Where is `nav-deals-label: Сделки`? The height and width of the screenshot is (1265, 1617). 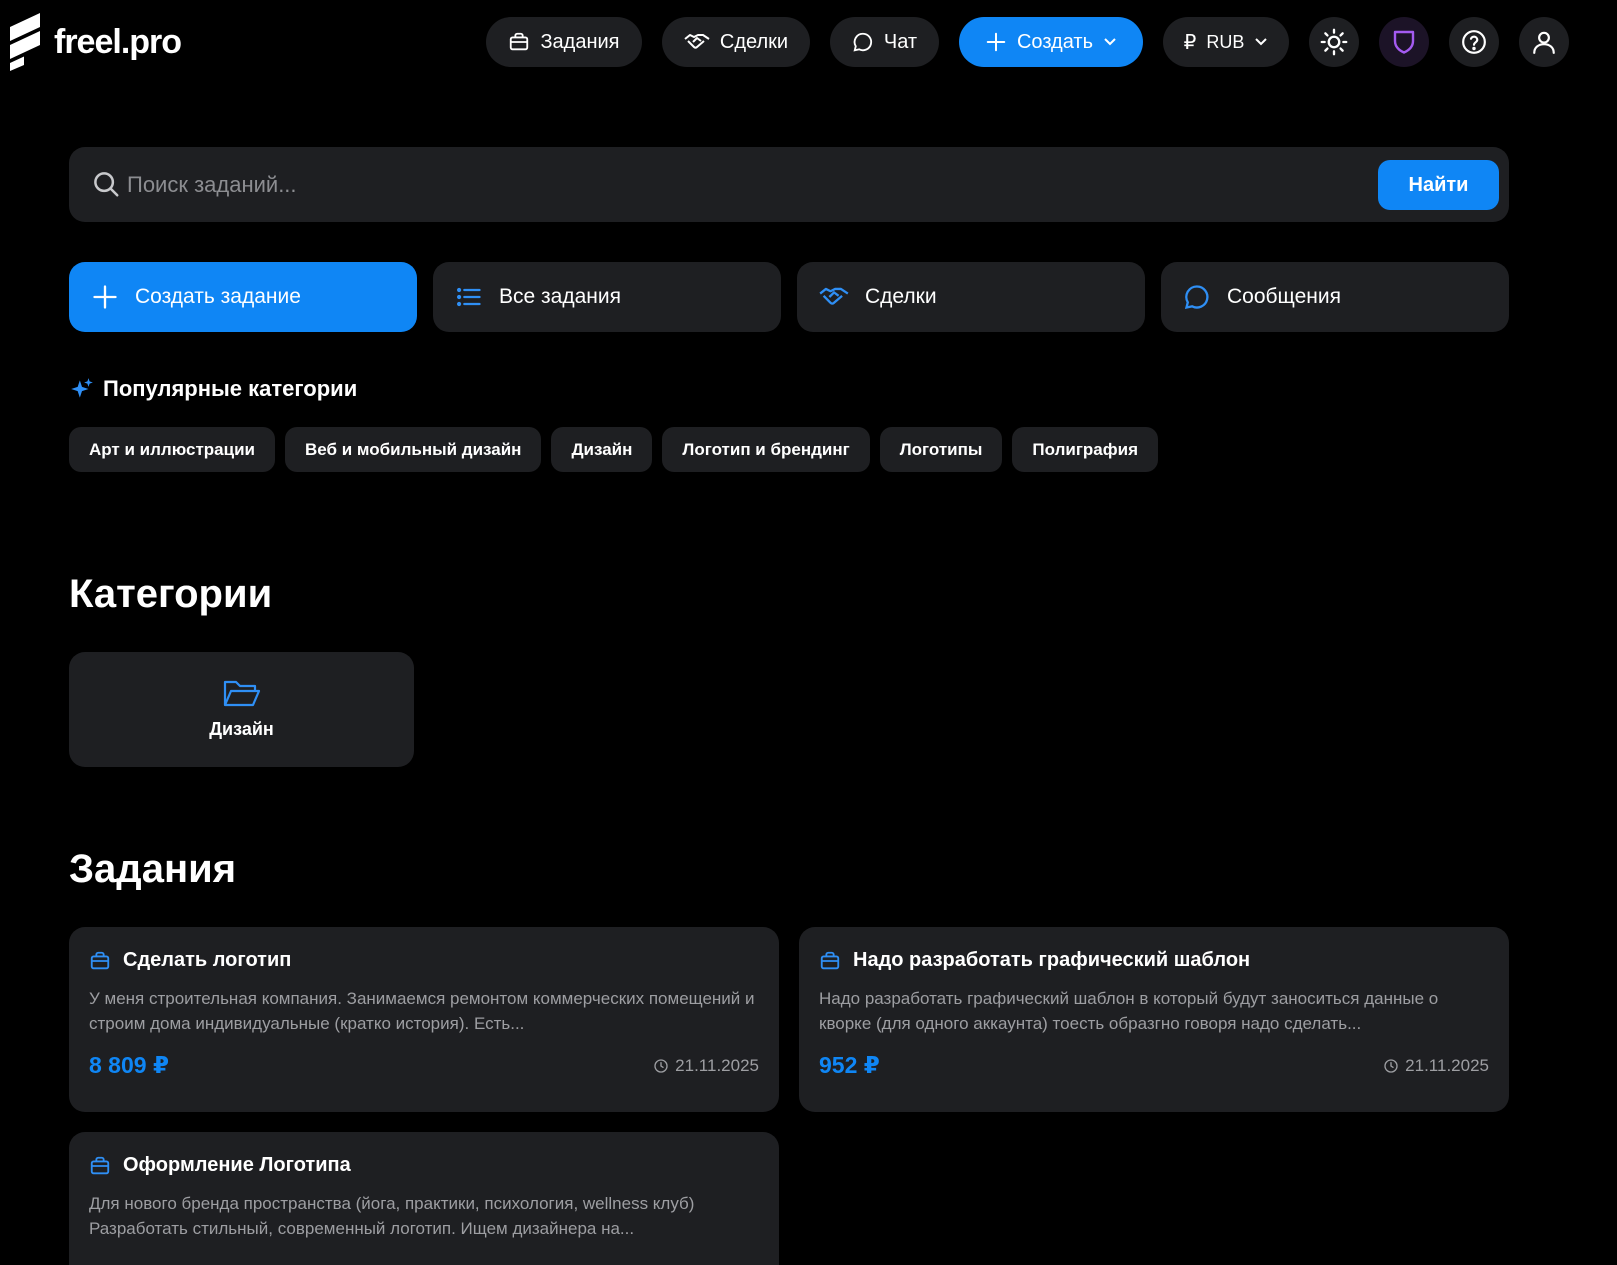
nav-deals-label: Сделки is located at coordinates (754, 41).